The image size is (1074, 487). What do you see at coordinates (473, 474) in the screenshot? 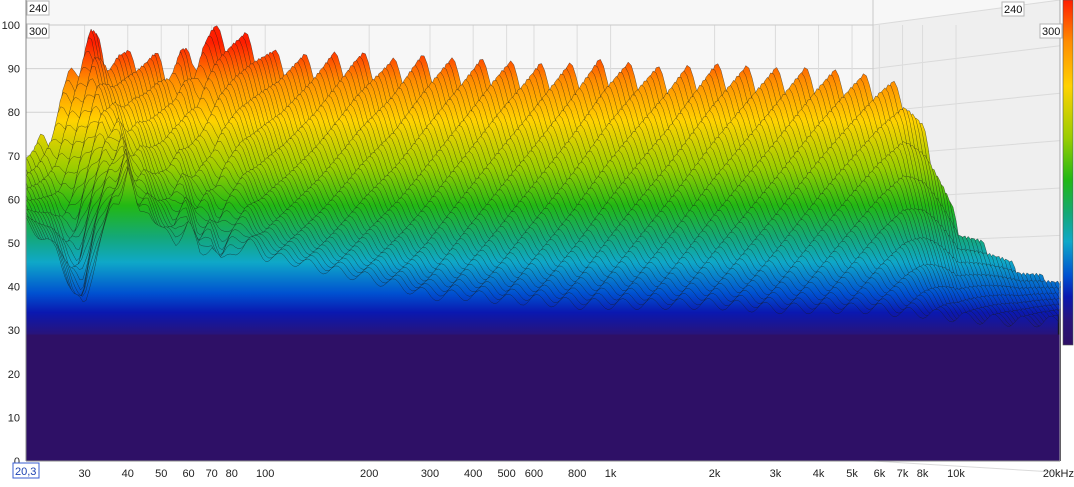
I see `x-tick-label: 400` at bounding box center [473, 474].